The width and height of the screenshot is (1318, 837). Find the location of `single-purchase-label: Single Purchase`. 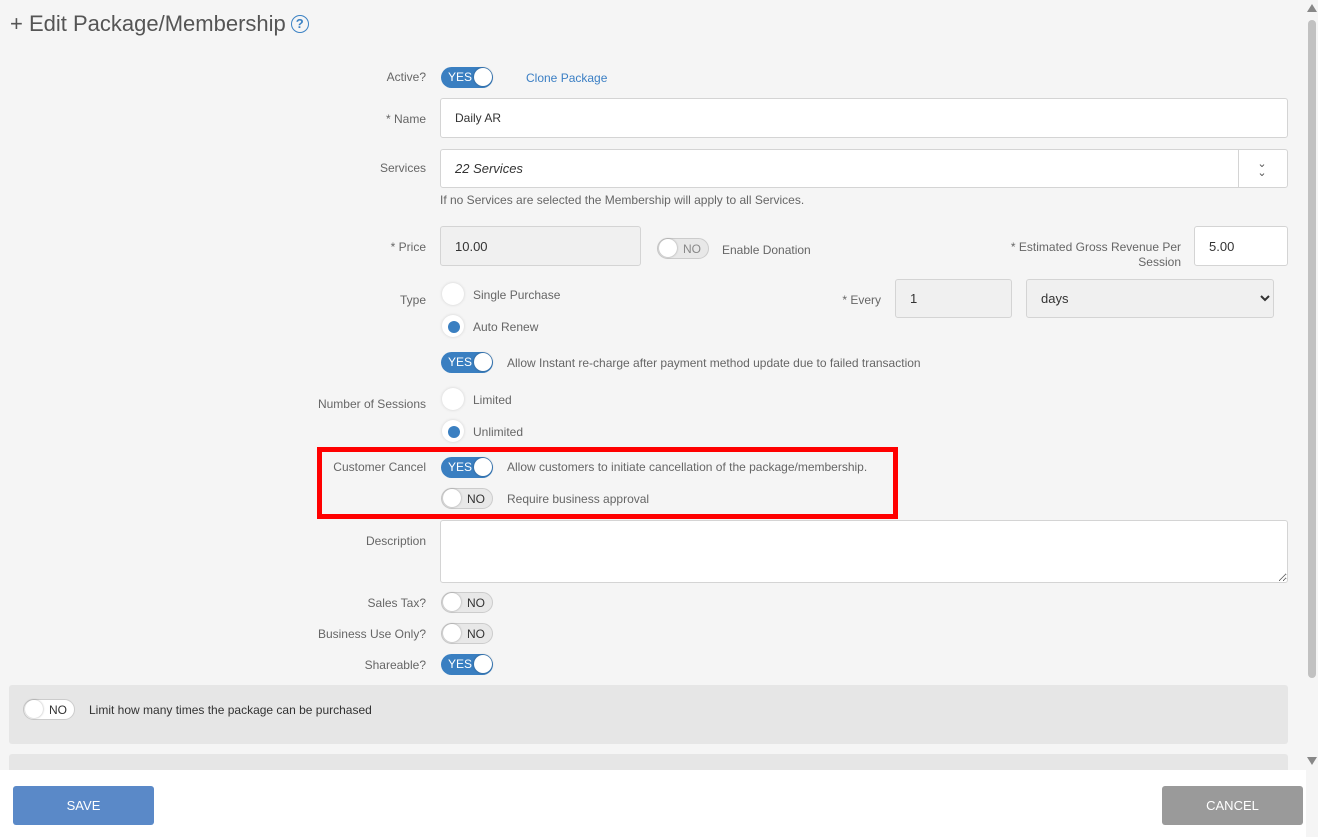

single-purchase-label: Single Purchase is located at coordinates (517, 295).